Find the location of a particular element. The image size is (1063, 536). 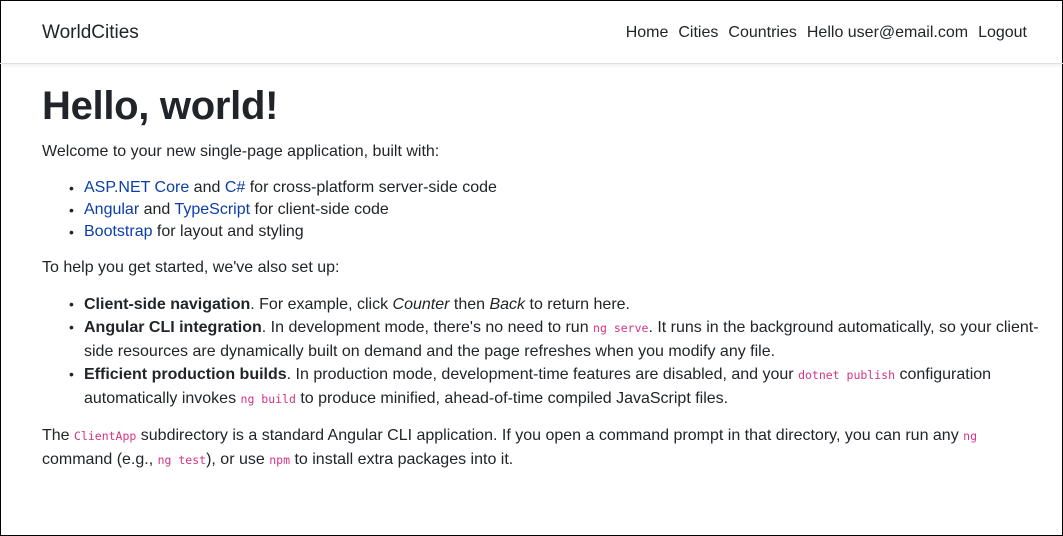

feature-text: to return here. is located at coordinates (577, 304).